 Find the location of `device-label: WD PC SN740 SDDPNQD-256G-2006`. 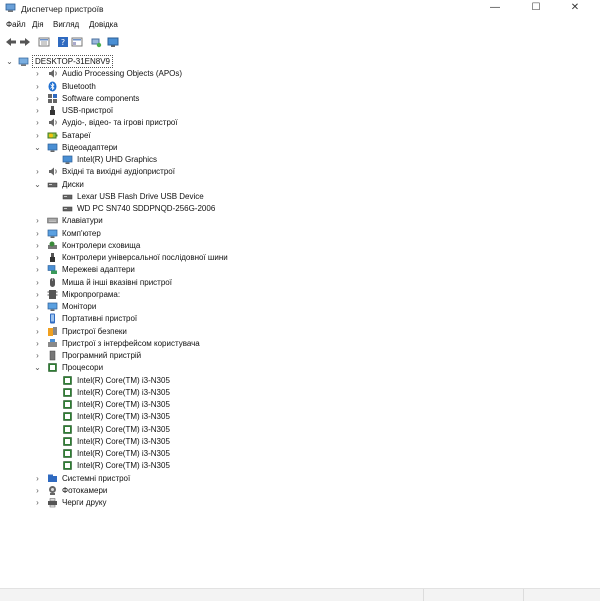

device-label: WD PC SN740 SDDPNQD-256G-2006 is located at coordinates (146, 208).